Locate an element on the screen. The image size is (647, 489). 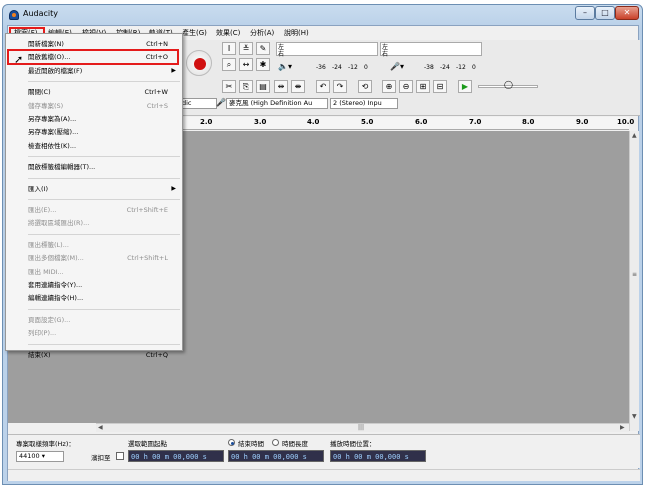
copy-icon: ⎘ is located at coordinates (246, 86).